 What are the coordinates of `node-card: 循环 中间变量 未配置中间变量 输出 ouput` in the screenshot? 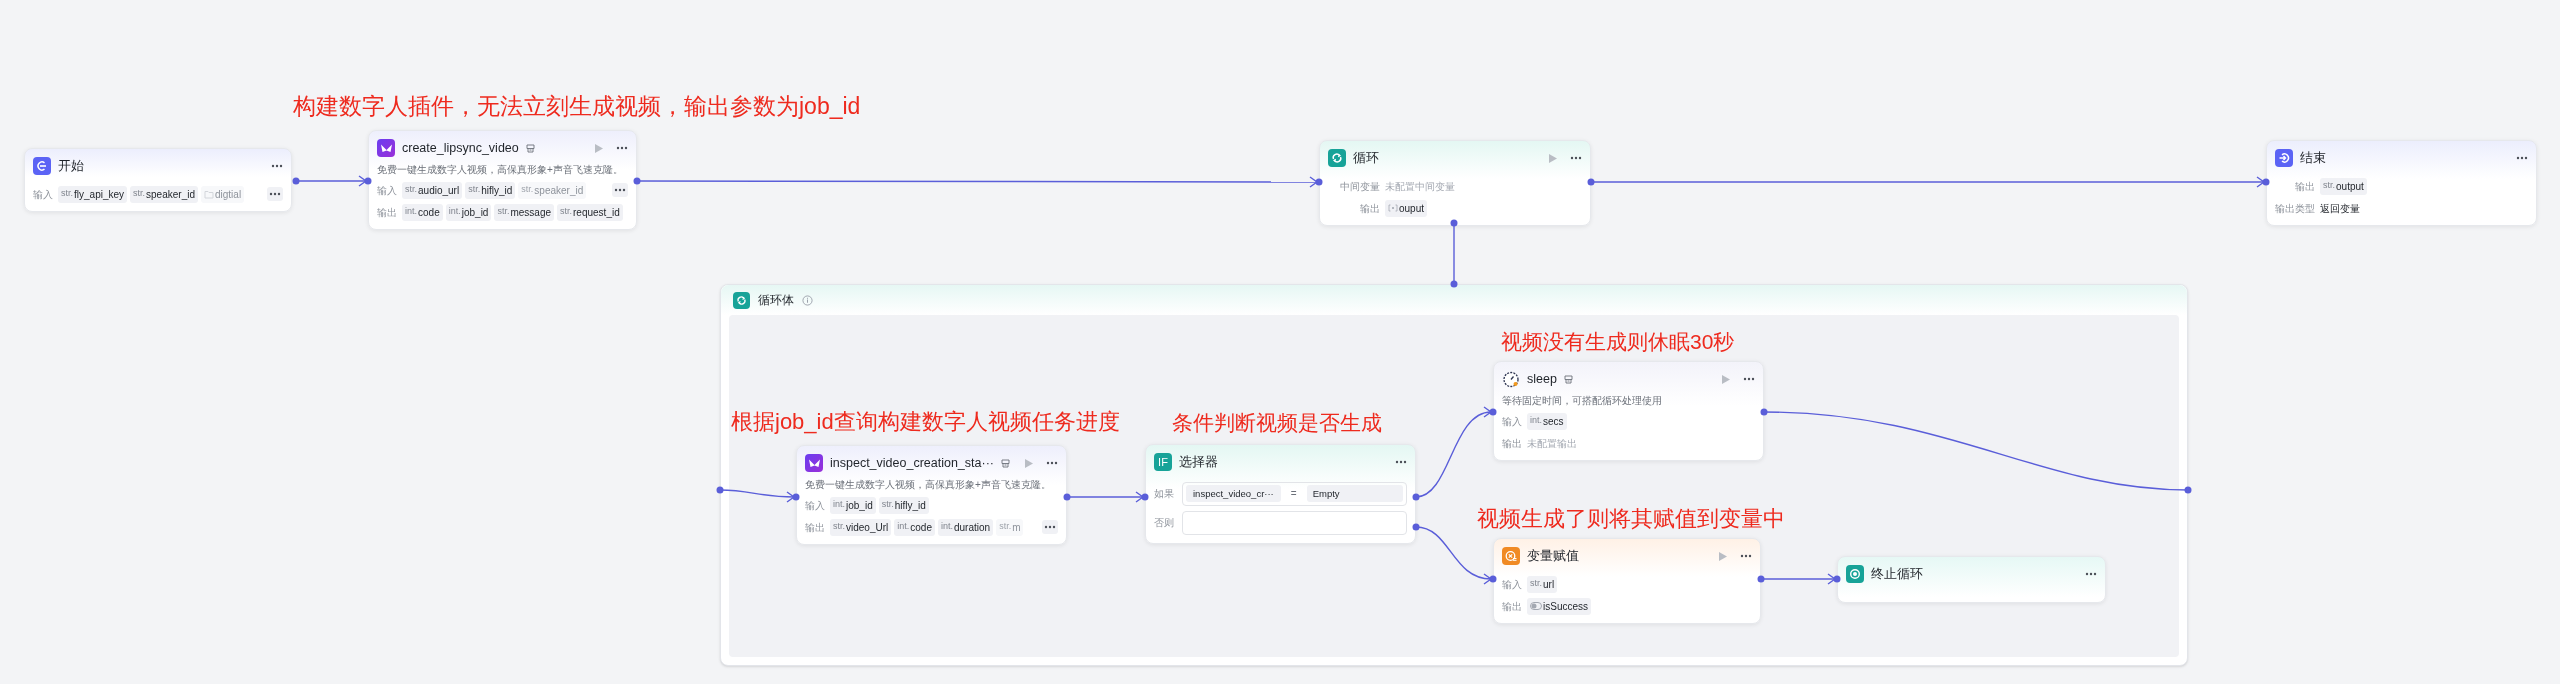 It's located at (1455, 183).